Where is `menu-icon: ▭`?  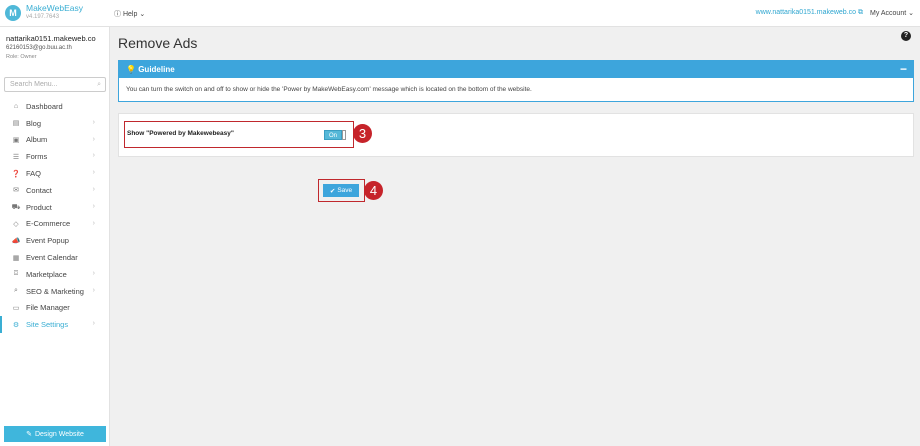
menu-icon: ▭ is located at coordinates (16, 308).